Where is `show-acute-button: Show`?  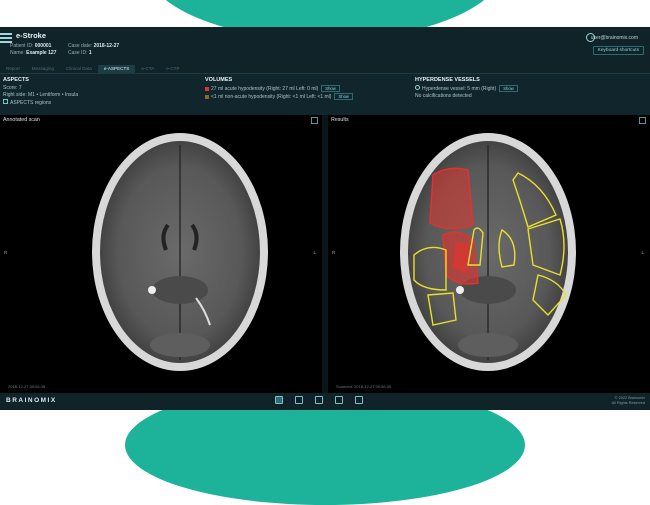
show-acute-button: Show is located at coordinates (330, 88).